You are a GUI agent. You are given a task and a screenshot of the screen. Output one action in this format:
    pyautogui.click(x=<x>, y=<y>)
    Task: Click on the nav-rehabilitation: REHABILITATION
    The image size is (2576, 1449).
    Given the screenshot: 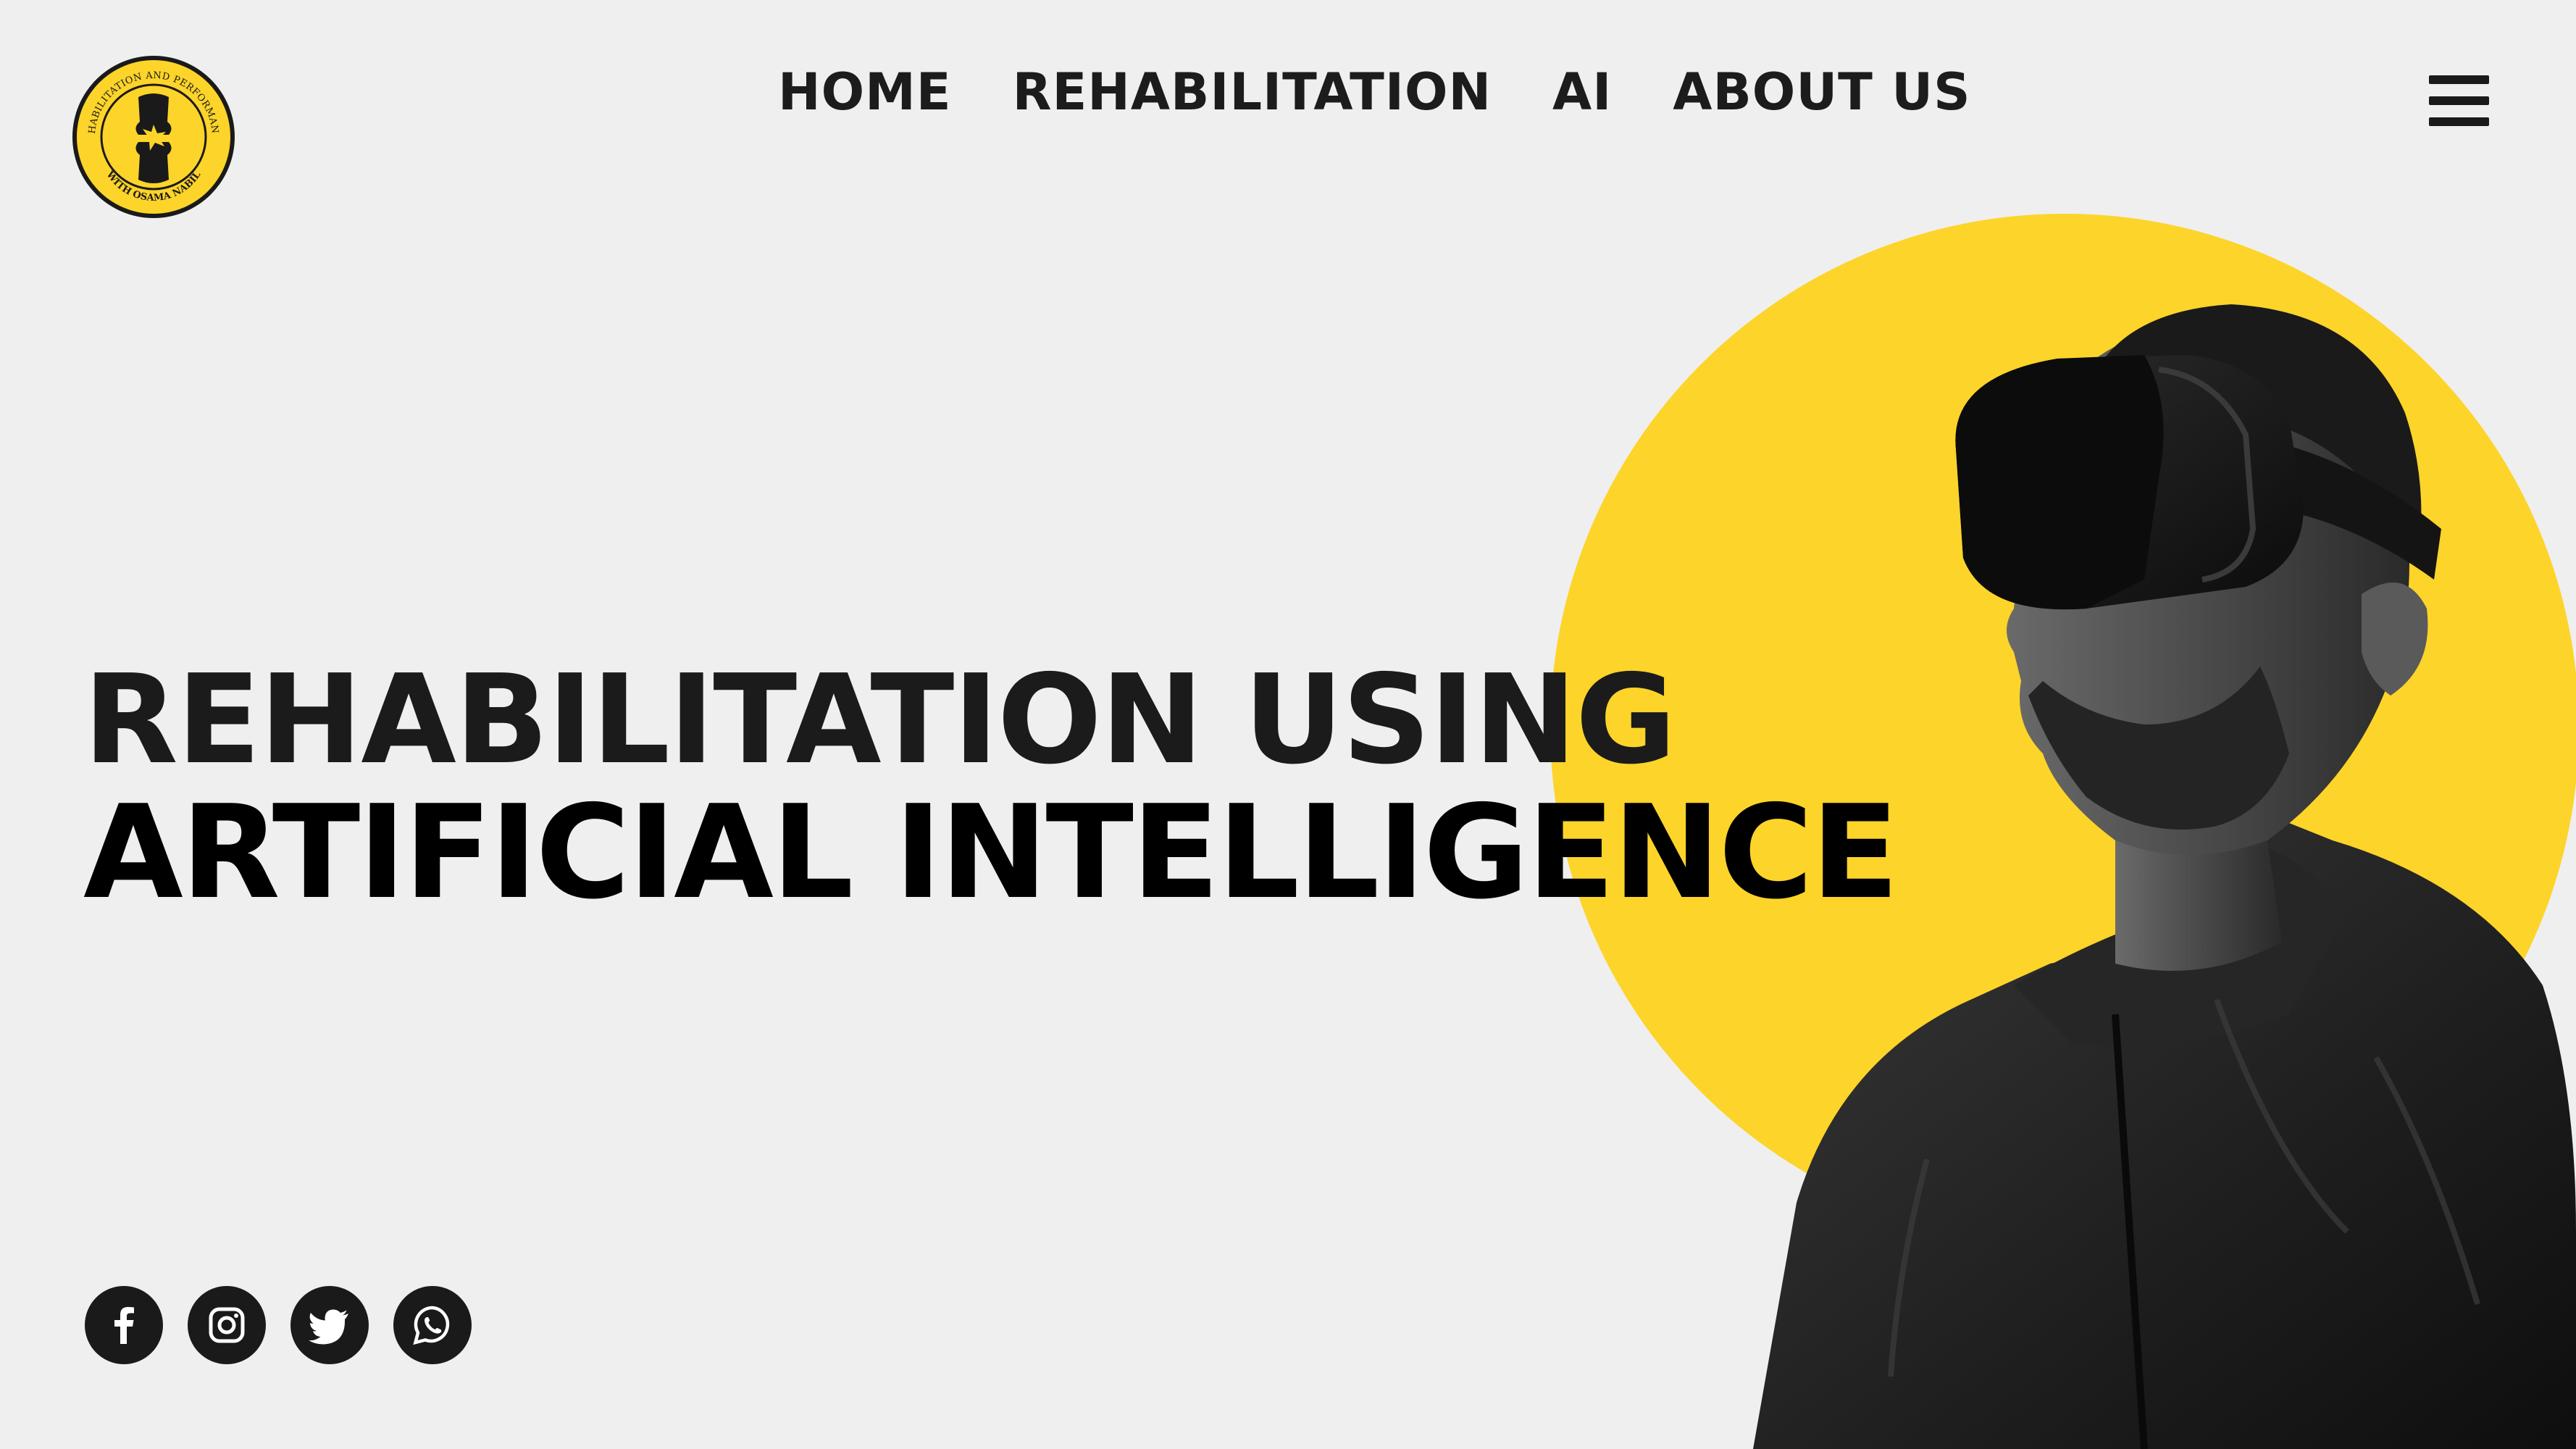 What is the action you would take?
    pyautogui.click(x=1252, y=92)
    